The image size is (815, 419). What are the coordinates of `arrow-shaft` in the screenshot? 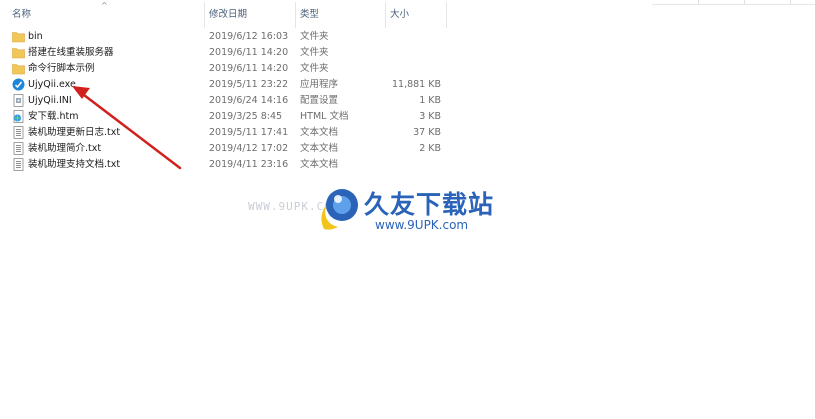 It's located at (130, 130).